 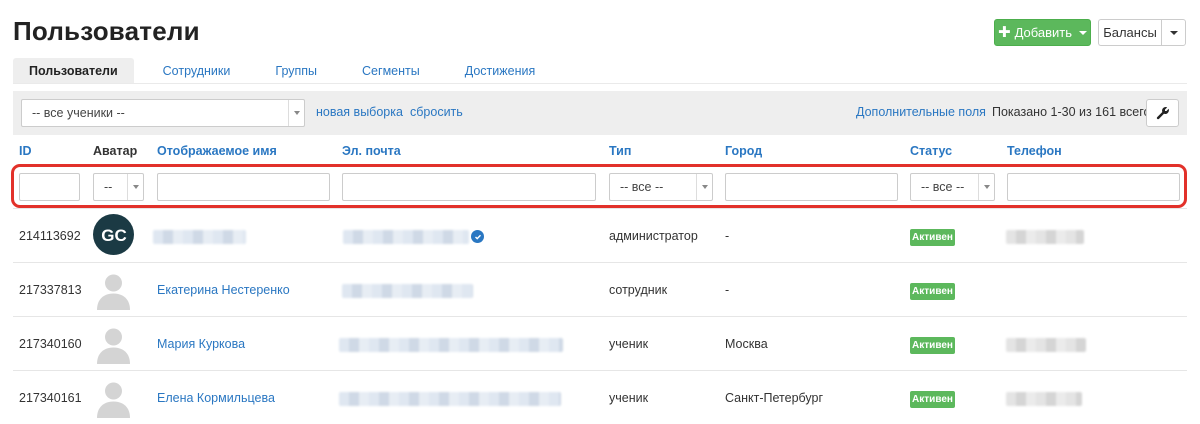 I want to click on tab-achievements: Достижения, so click(x=500, y=70).